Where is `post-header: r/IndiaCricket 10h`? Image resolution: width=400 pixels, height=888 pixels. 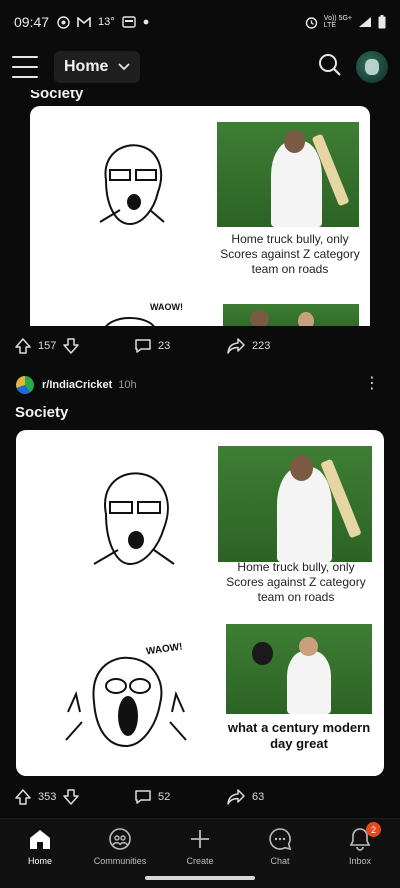 post-header: r/IndiaCricket 10h is located at coordinates (75, 385).